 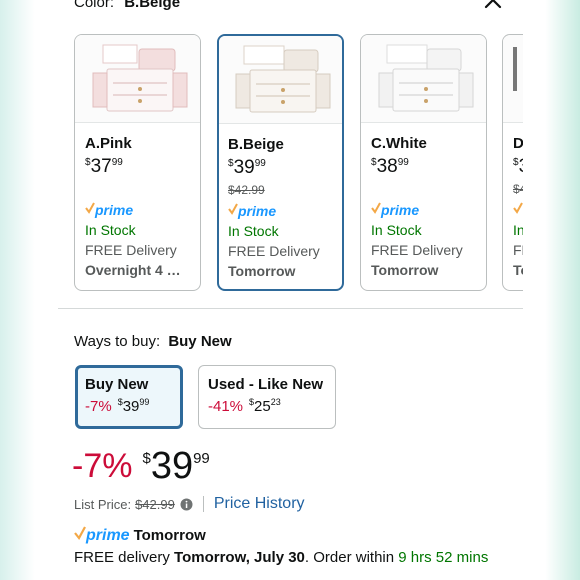 What do you see at coordinates (247, 167) in the screenshot?
I see `swatch-price: $3999` at bounding box center [247, 167].